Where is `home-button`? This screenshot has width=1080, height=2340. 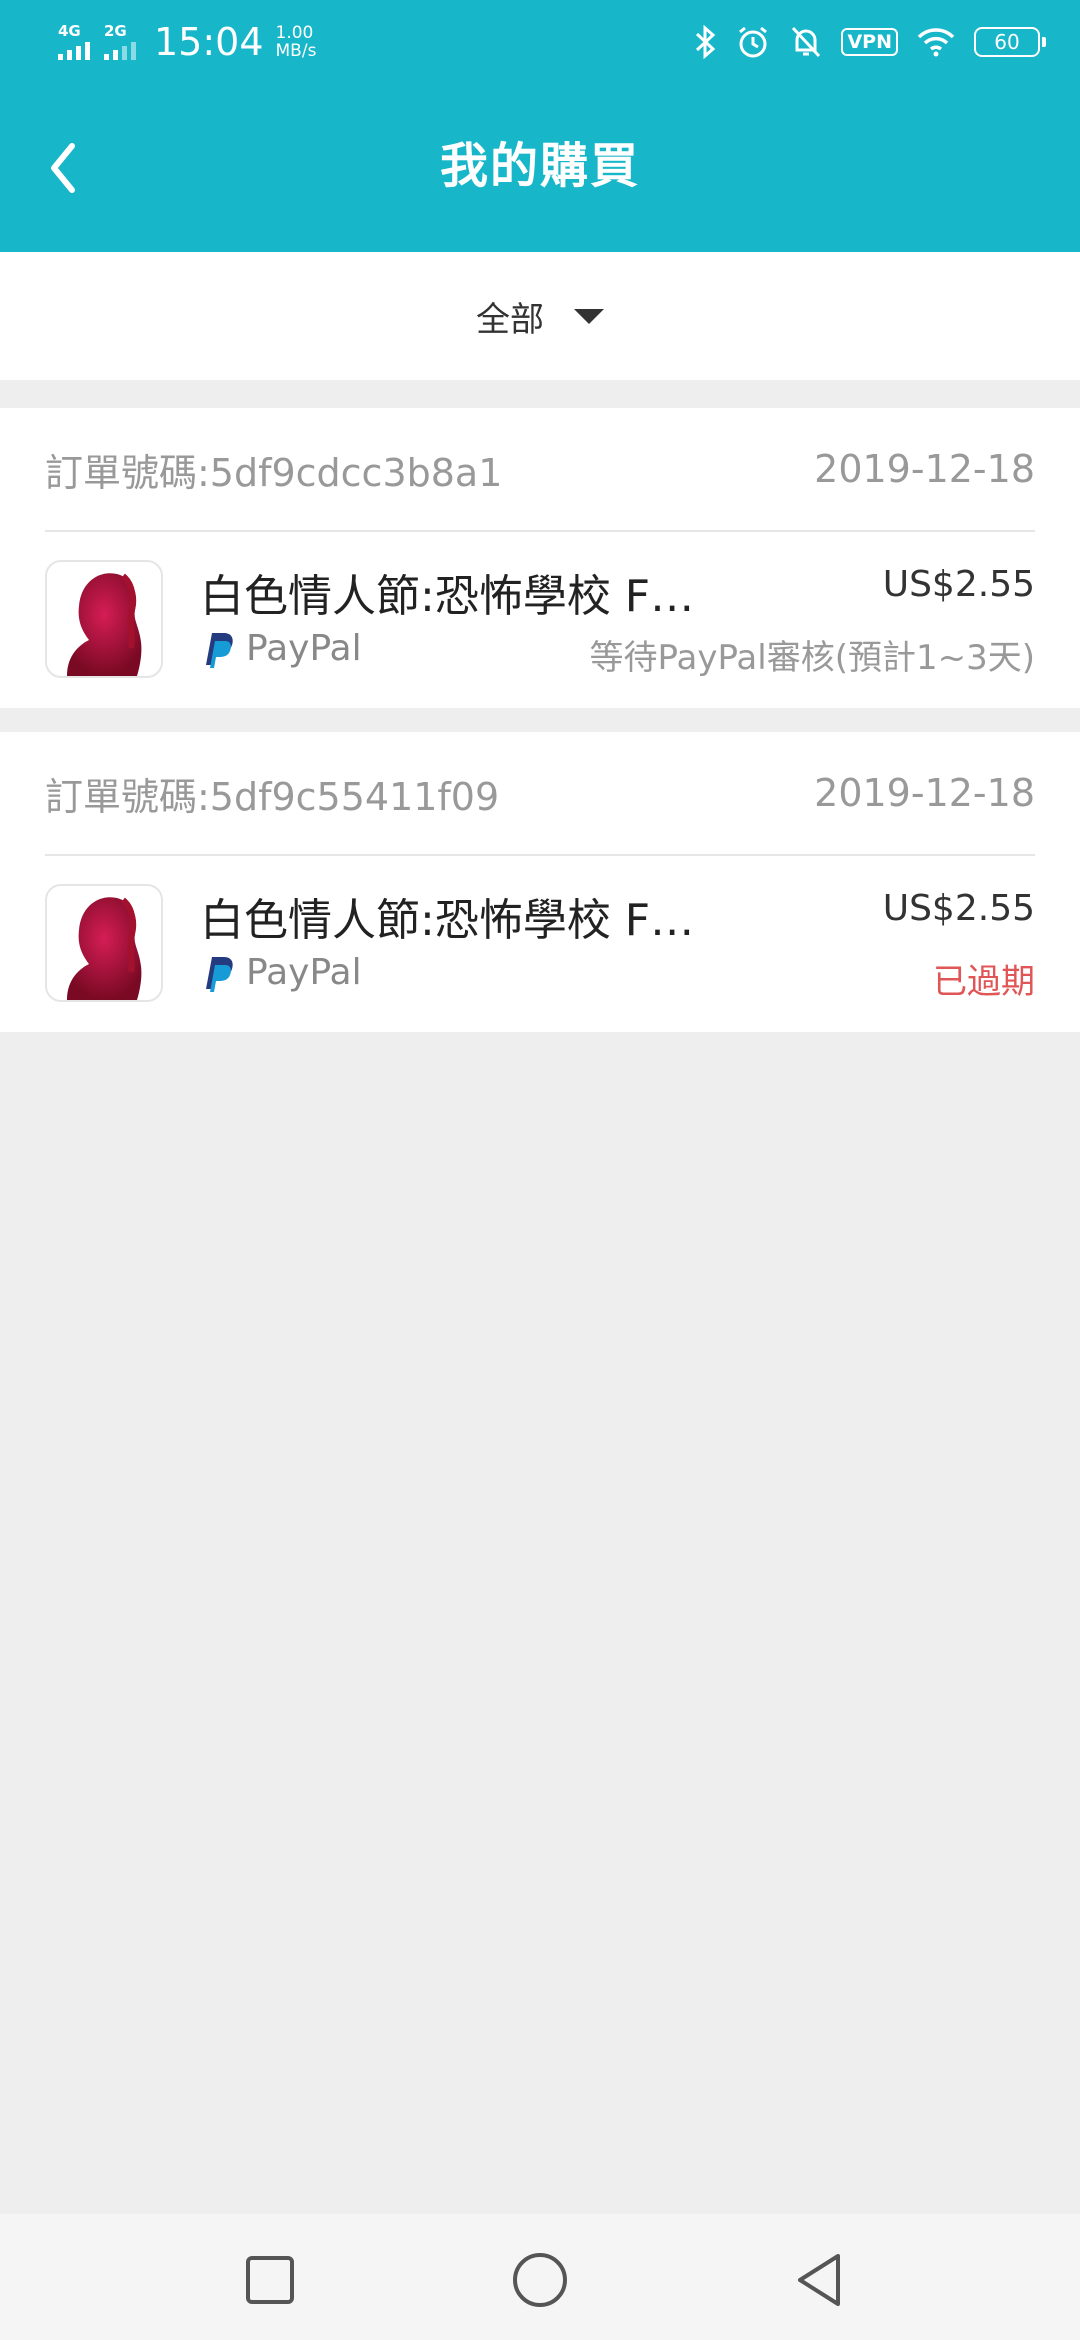 home-button is located at coordinates (540, 2280).